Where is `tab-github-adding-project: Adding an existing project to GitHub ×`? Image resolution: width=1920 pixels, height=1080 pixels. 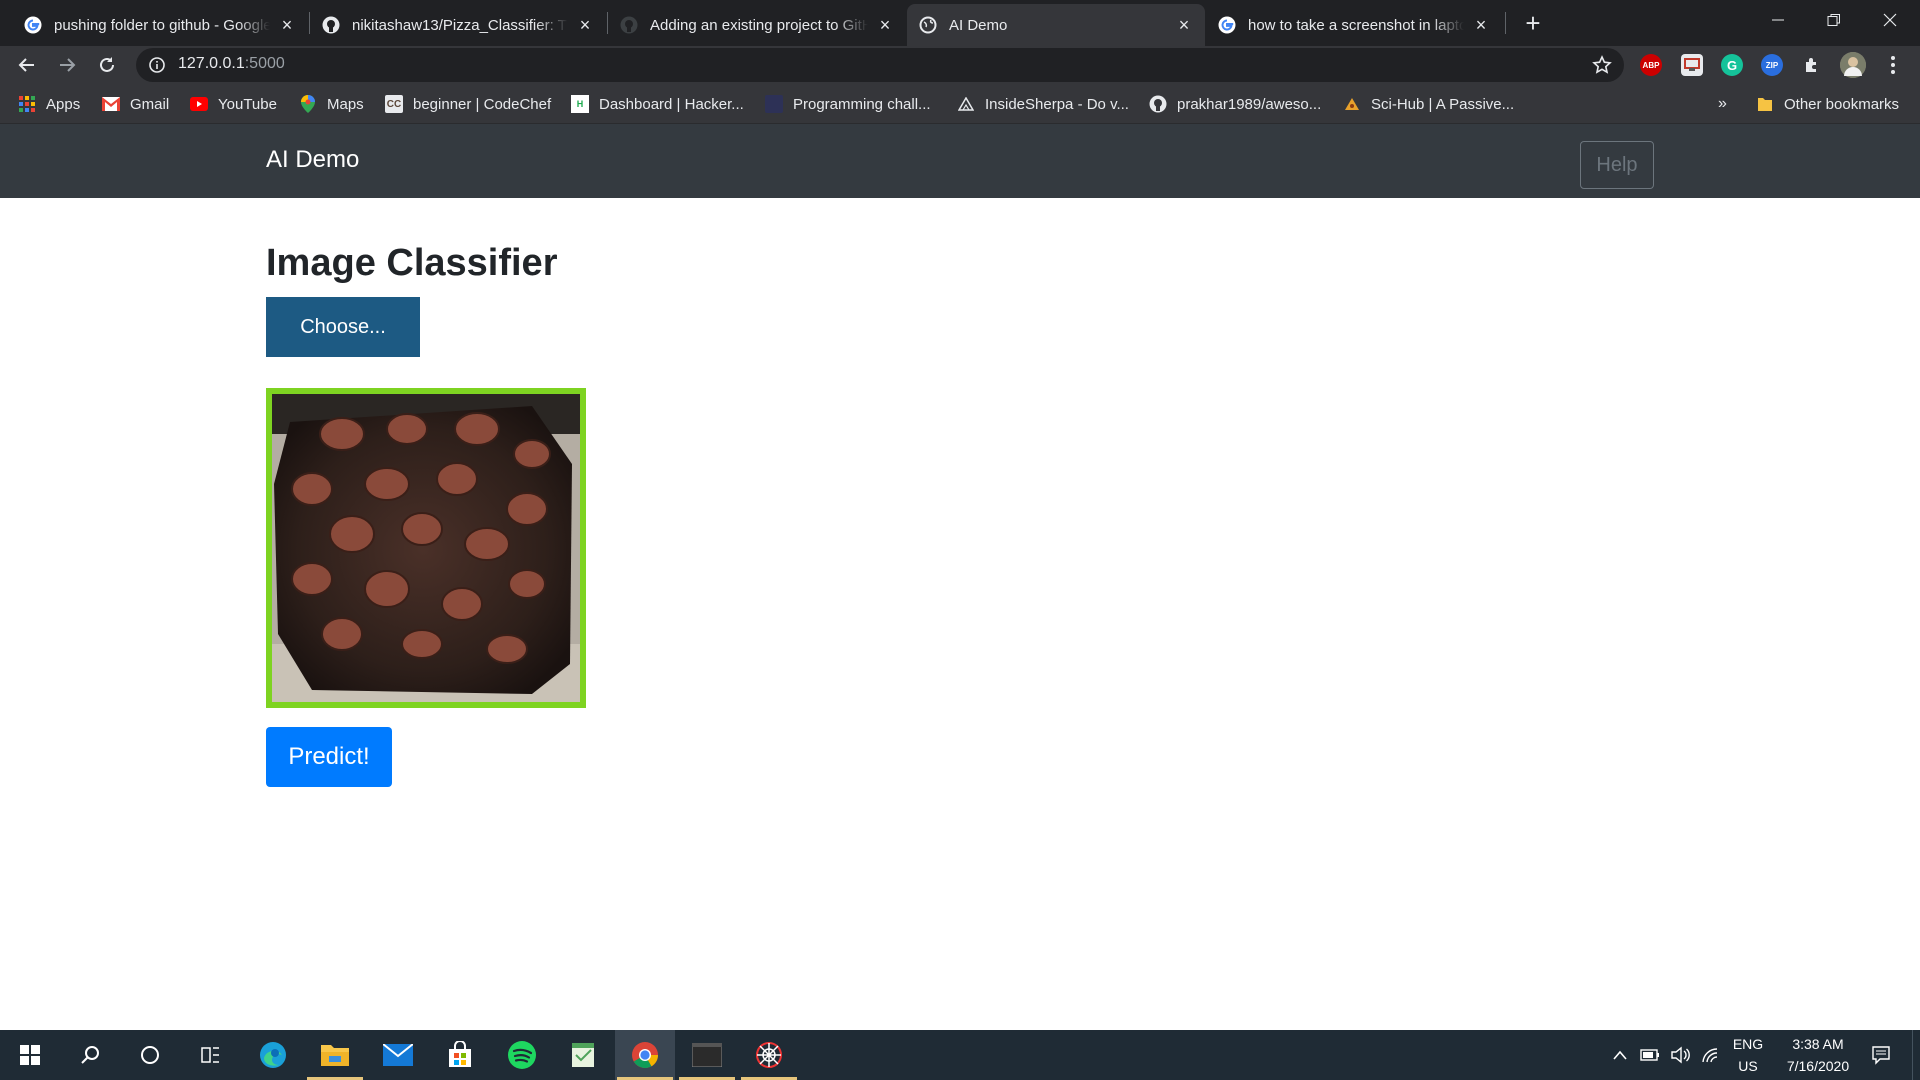 tab-github-adding-project: Adding an existing project to GitHub × is located at coordinates (757, 25).